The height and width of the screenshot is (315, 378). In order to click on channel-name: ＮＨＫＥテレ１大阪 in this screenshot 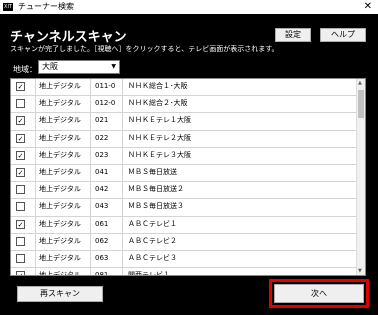, I will do `click(159, 120)`.